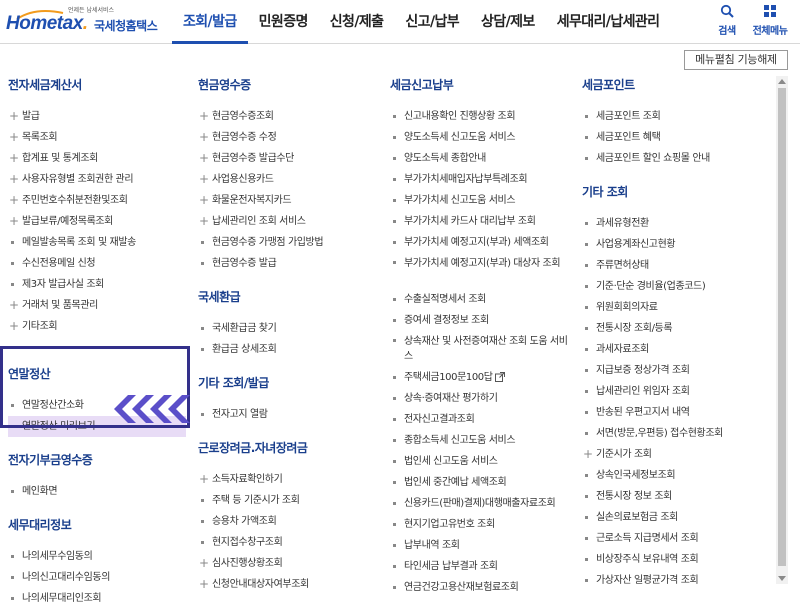  What do you see at coordinates (727, 20) in the screenshot?
I see `search-button: 검색` at bounding box center [727, 20].